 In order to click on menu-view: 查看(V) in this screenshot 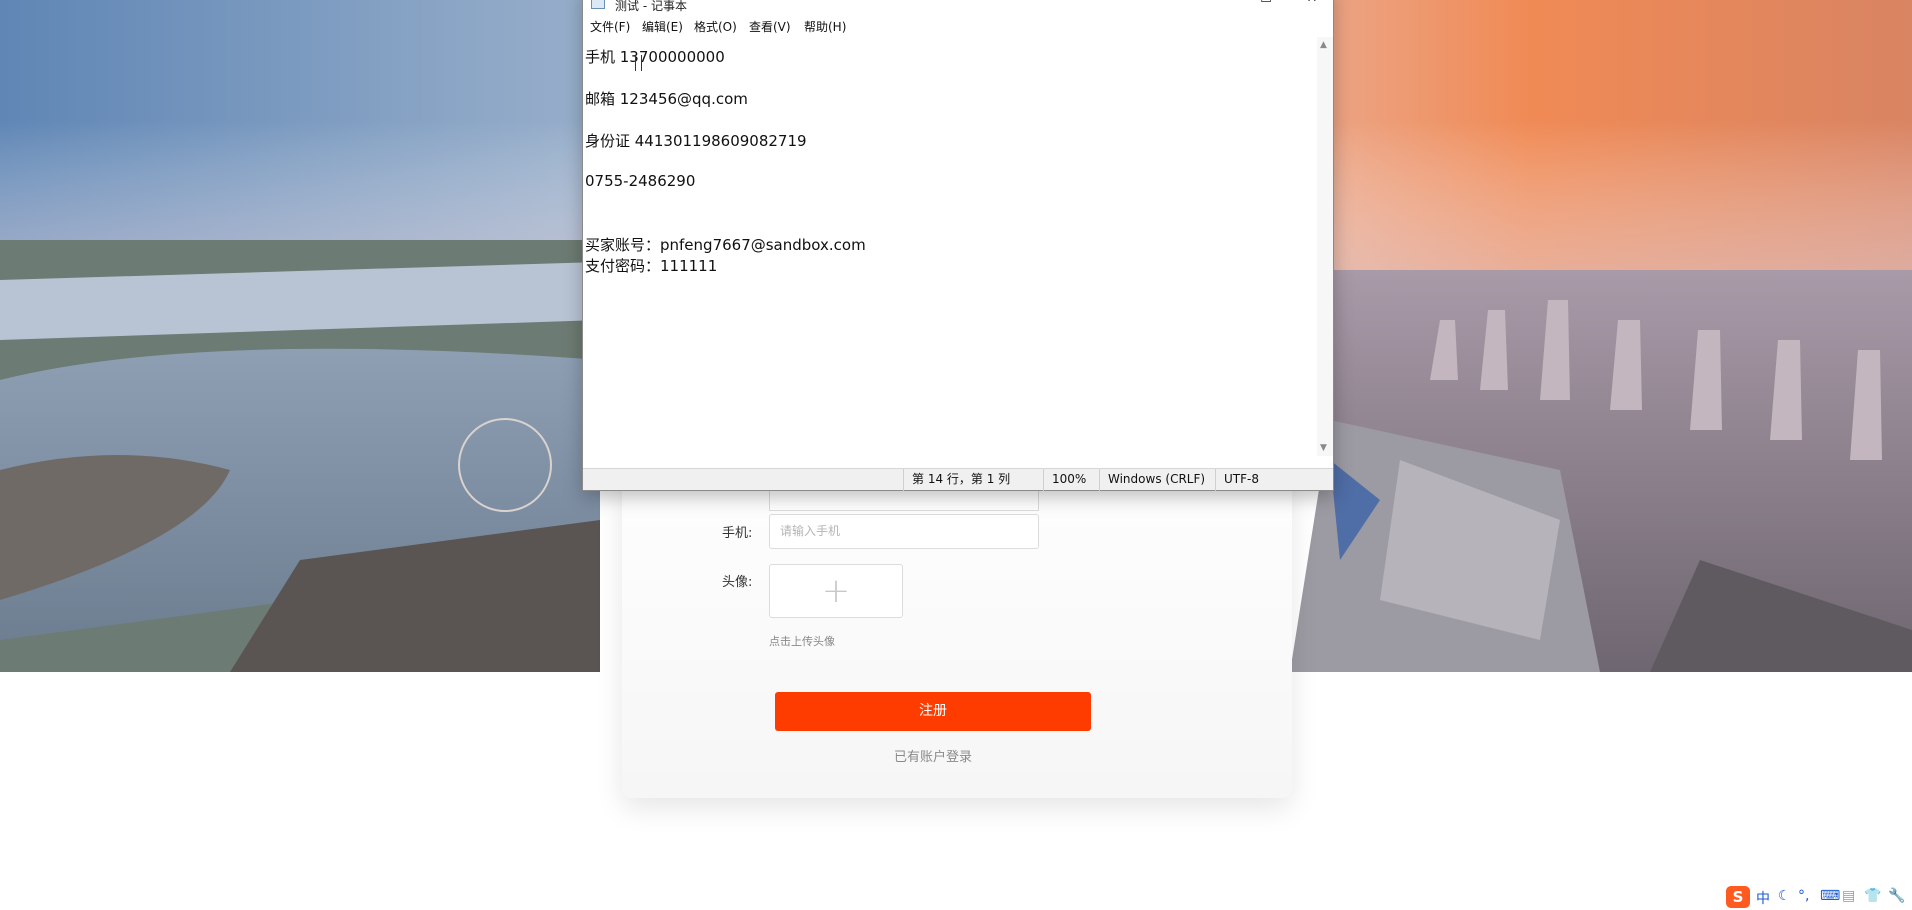, I will do `click(770, 26)`.